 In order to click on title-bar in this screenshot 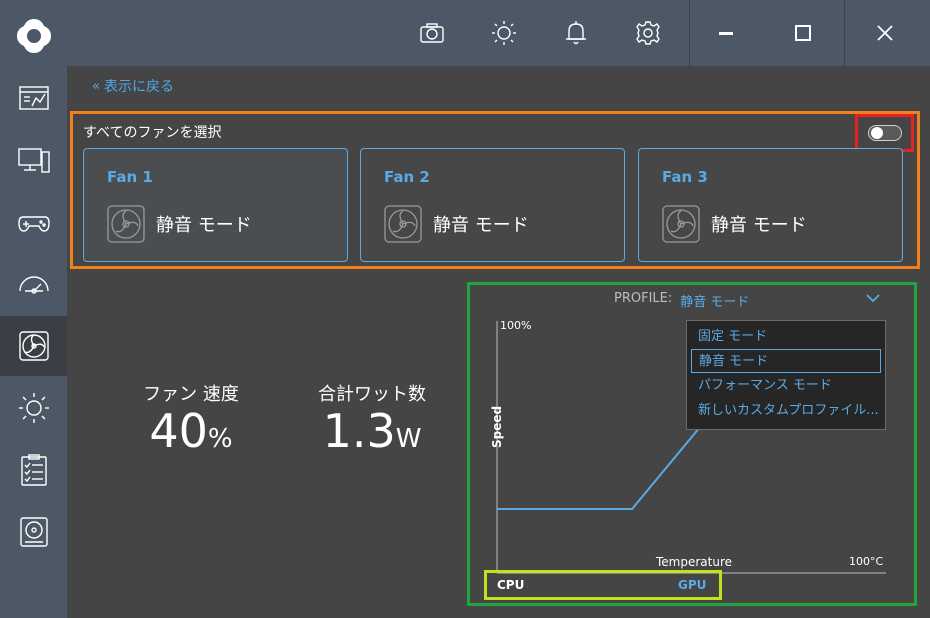, I will do `click(498, 33)`.